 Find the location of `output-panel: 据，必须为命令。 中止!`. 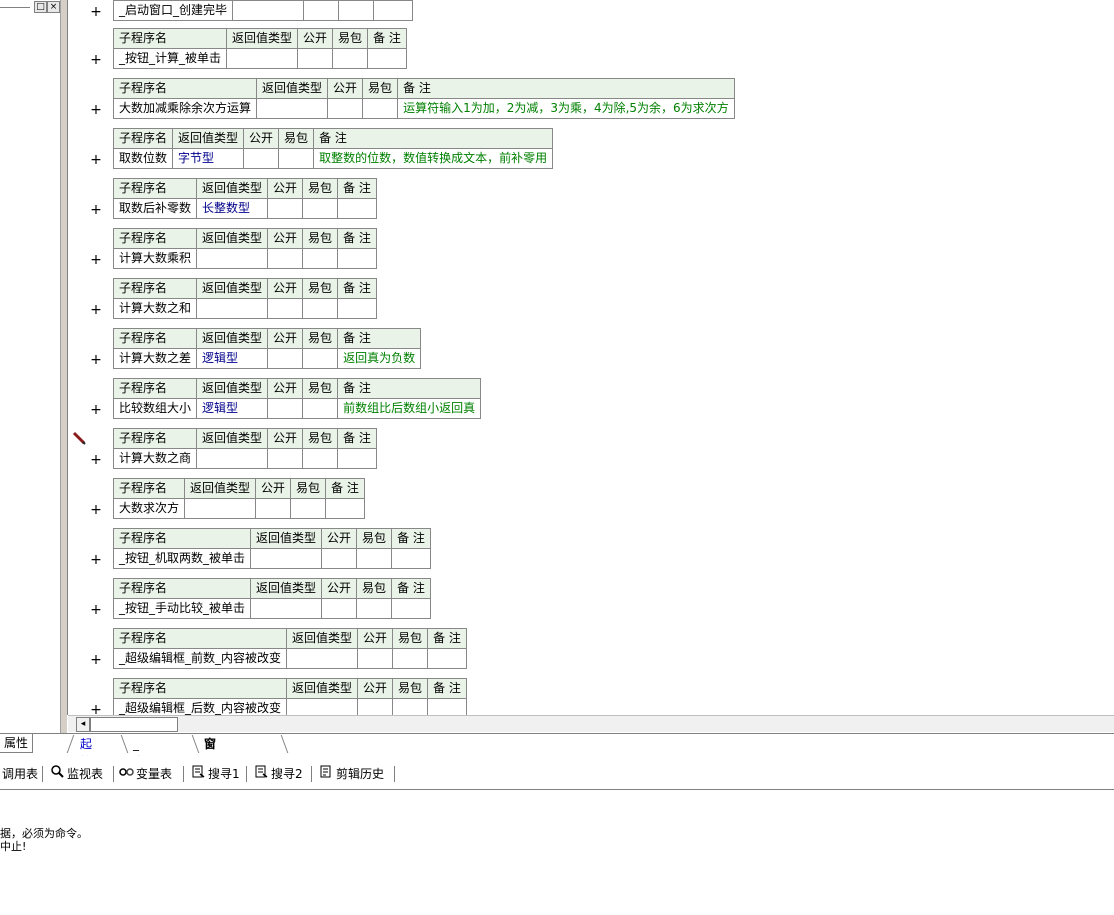

output-panel: 据，必须为命令。 中止! is located at coordinates (557, 852).